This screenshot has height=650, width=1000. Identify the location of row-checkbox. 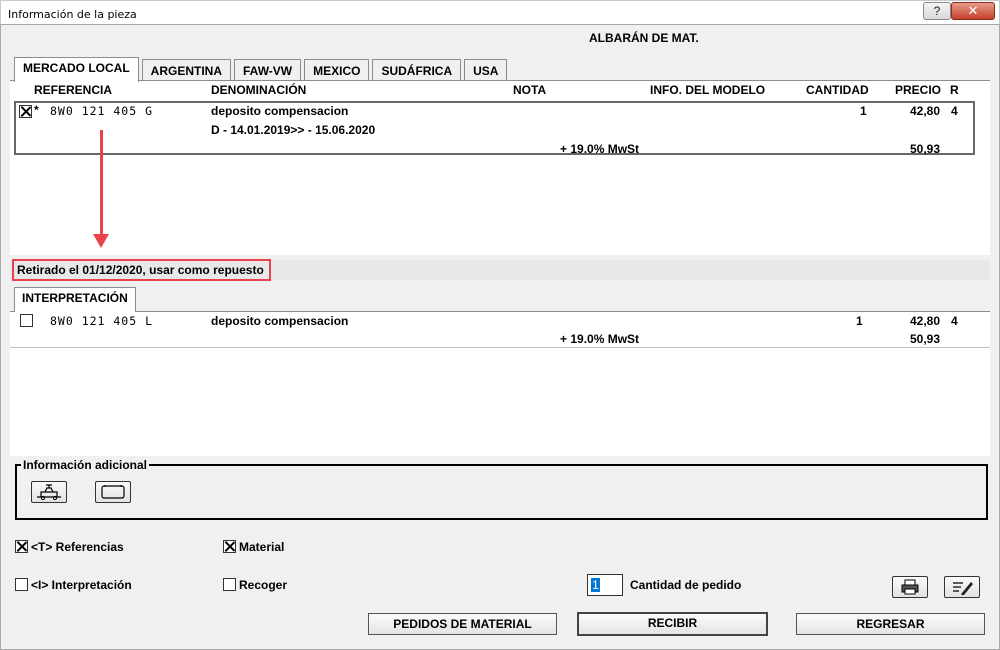
(25, 111).